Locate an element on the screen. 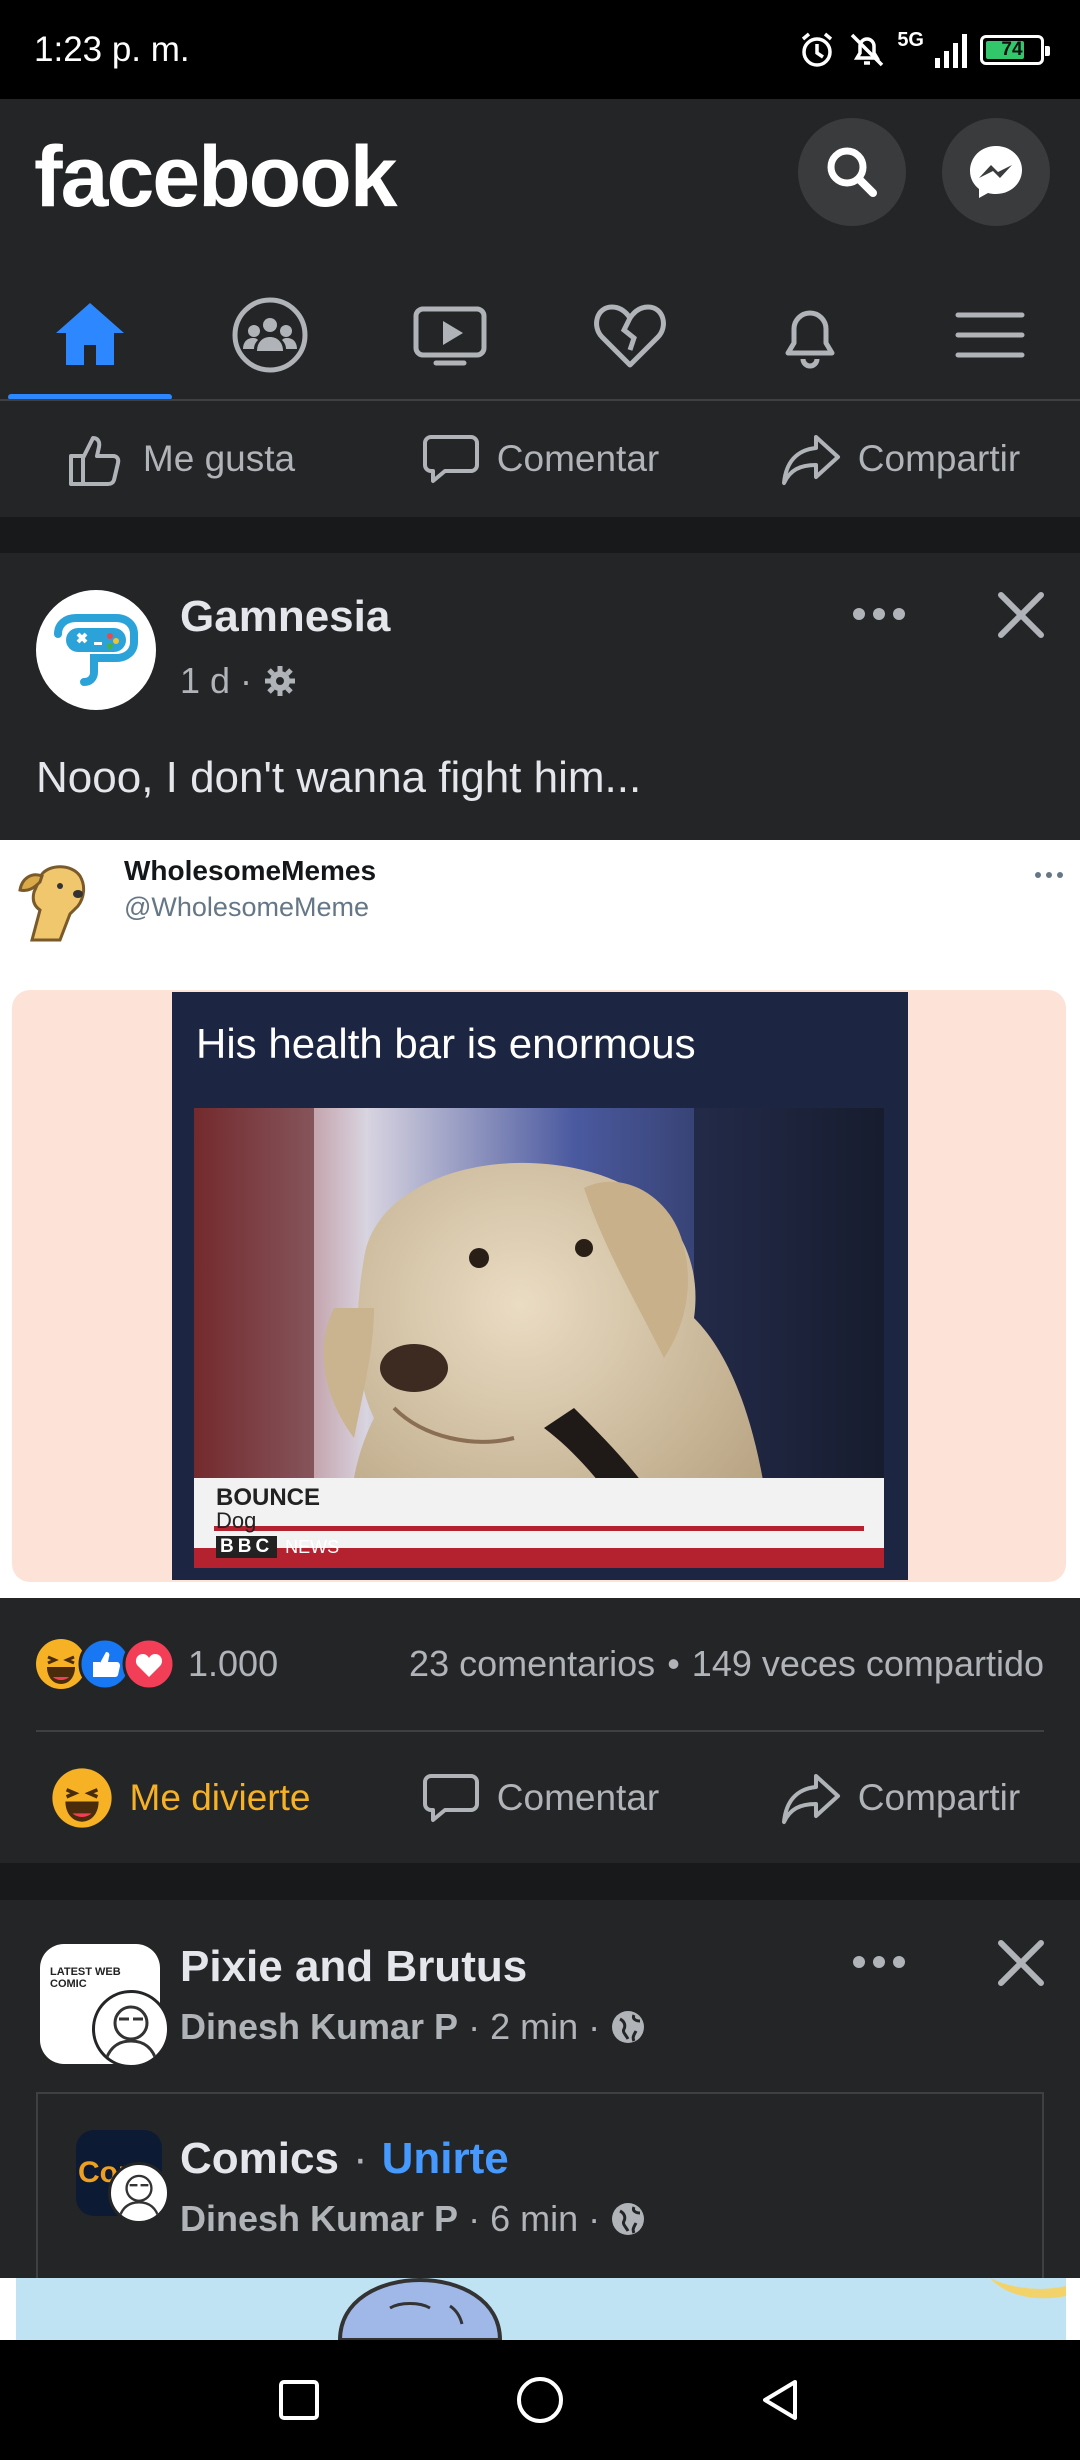  shared-time: 6 min is located at coordinates (534, 2218).